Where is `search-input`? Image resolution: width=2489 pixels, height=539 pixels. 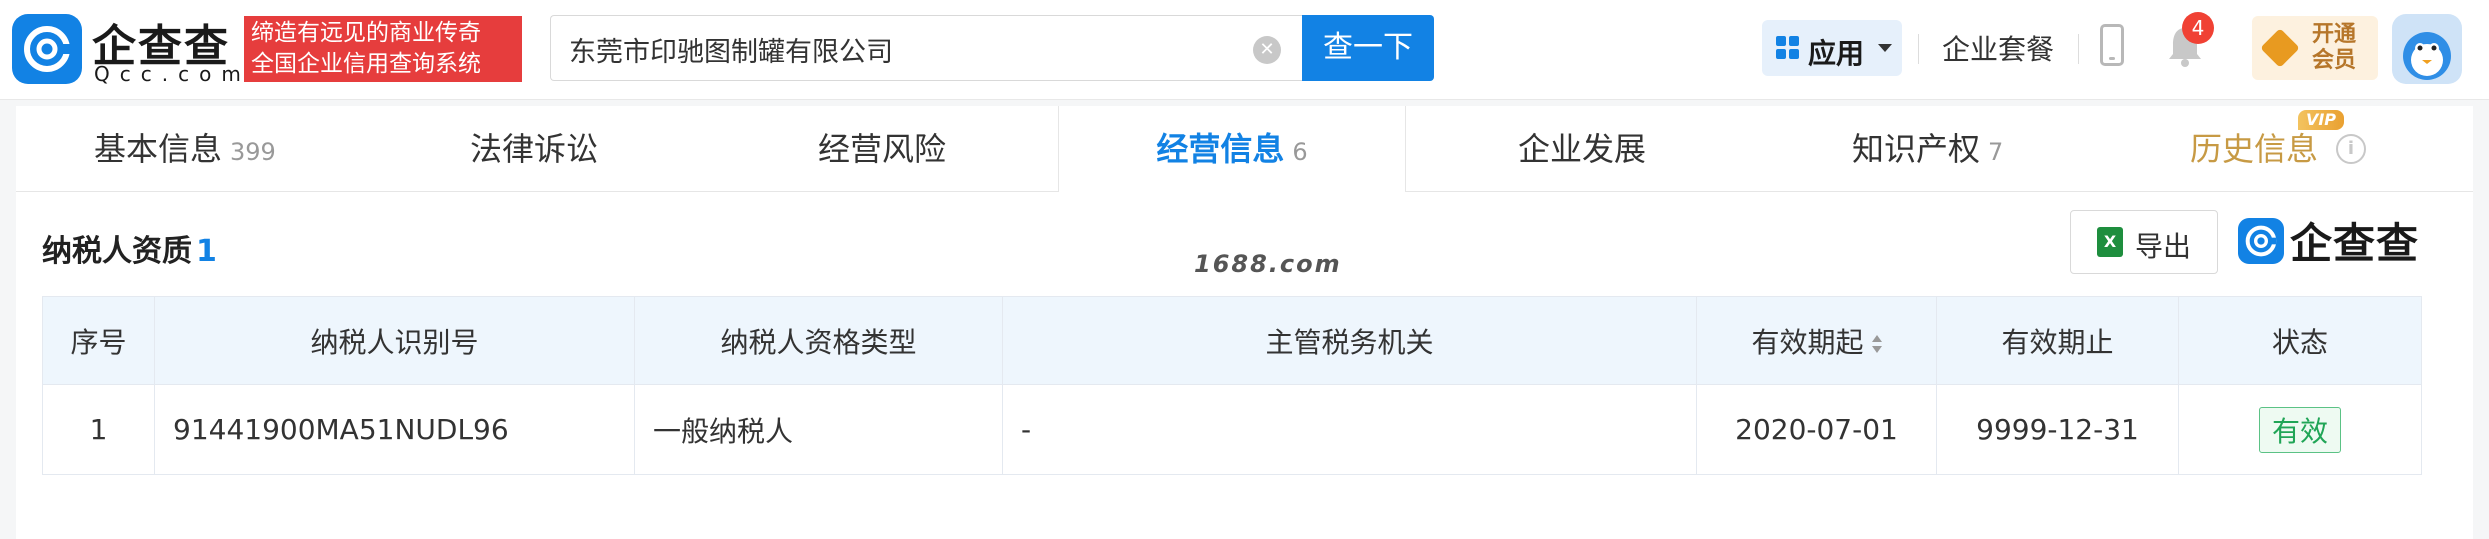
search-input is located at coordinates (909, 49).